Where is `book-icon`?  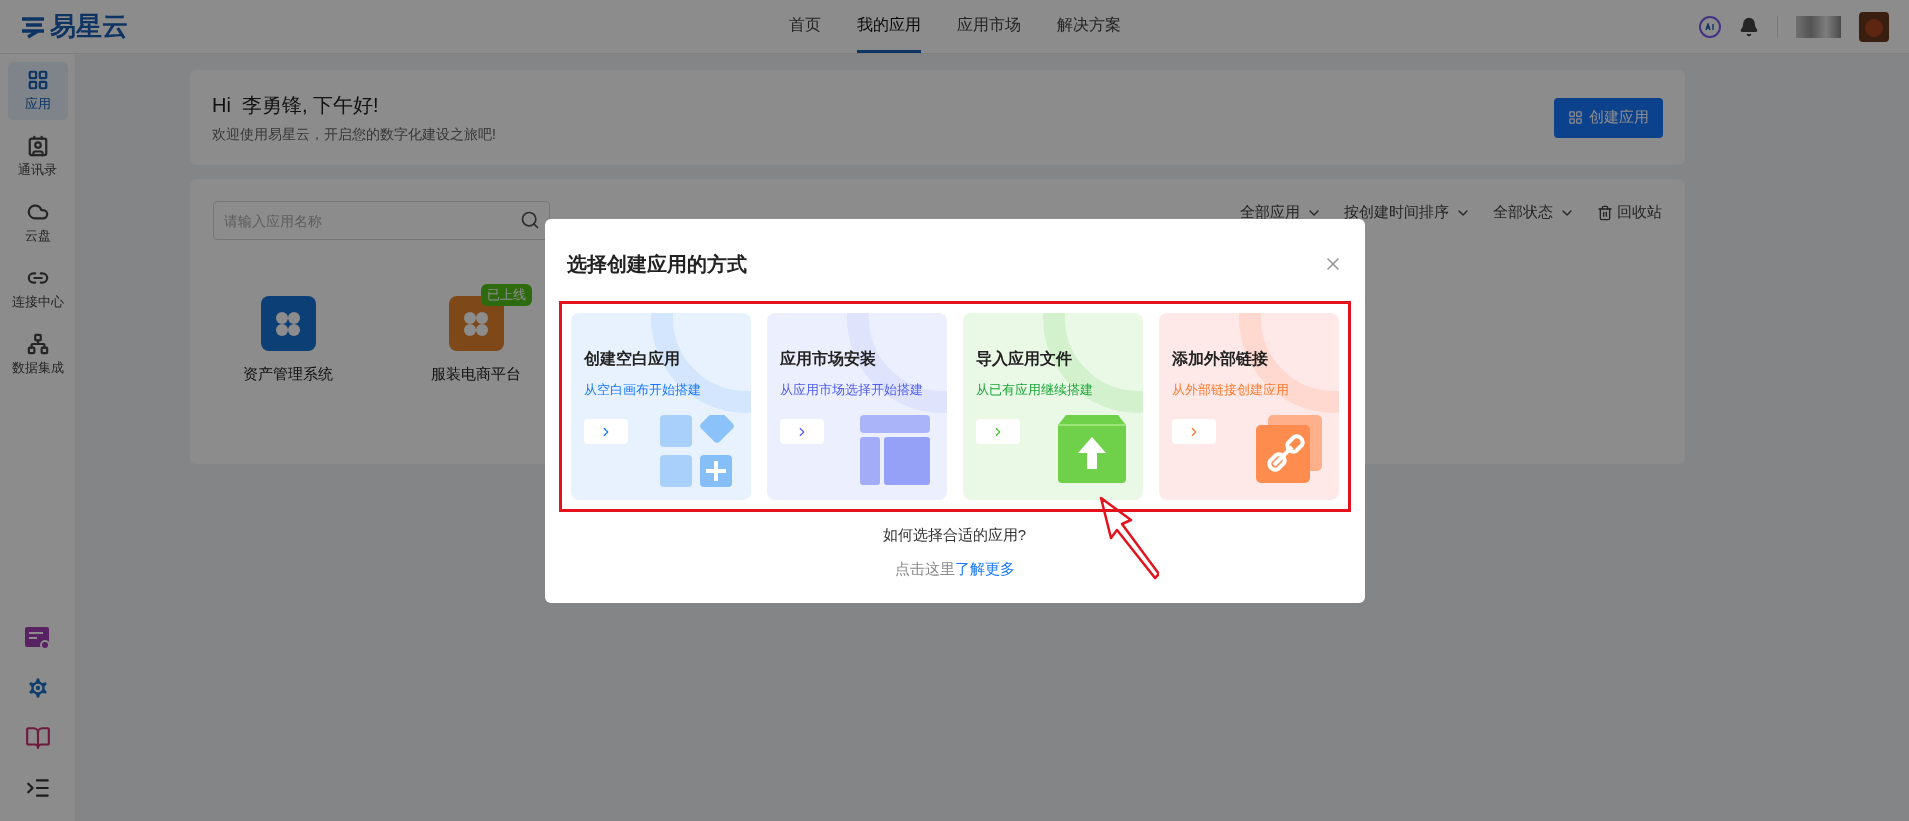
book-icon is located at coordinates (37, 738).